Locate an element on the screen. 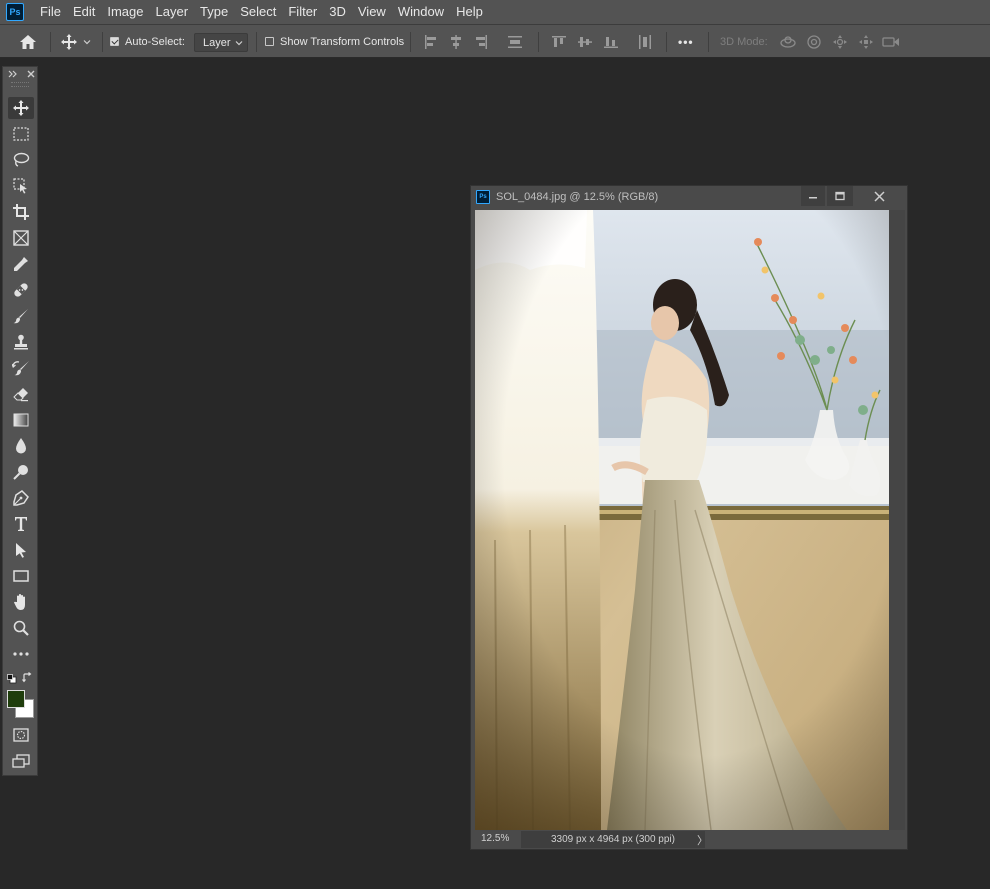 Image resolution: width=990 pixels, height=889 pixels. history-brush-tool is located at coordinates (21, 368).